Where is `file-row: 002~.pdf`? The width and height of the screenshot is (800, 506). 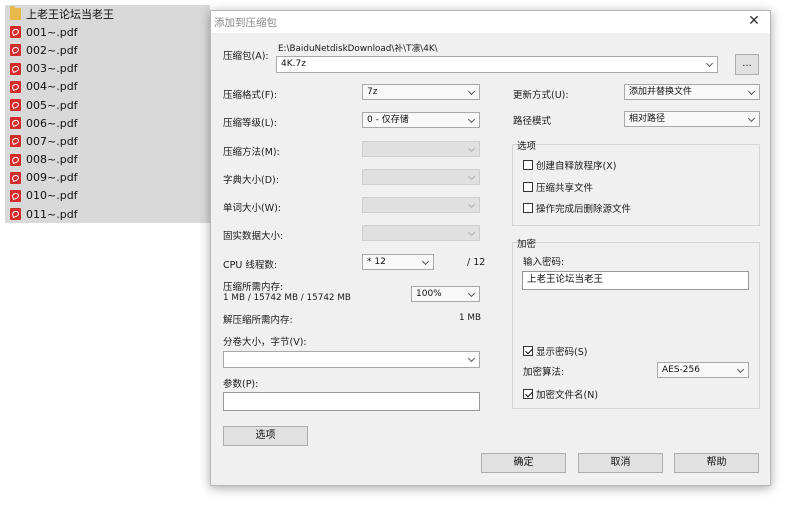
file-row: 002~.pdf is located at coordinates (107, 50).